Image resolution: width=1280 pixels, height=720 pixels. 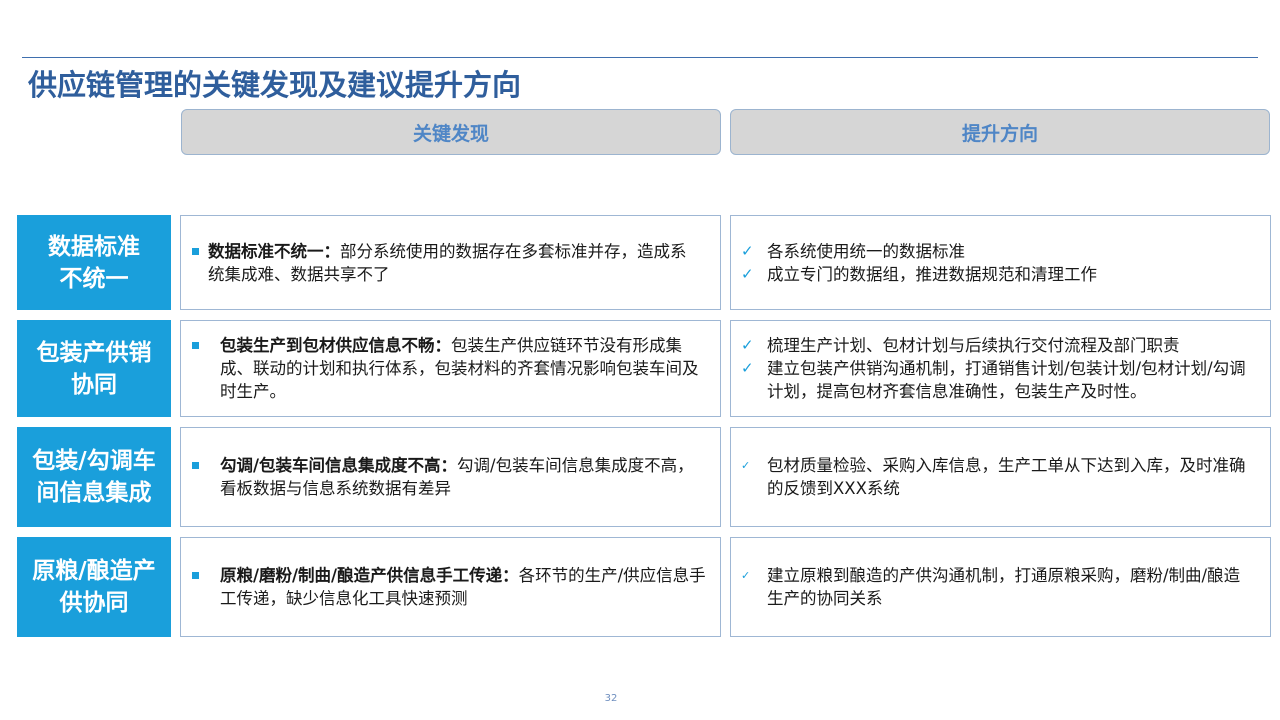 I want to click on row-label-data-standard: 数据标准不统一, so click(x=94, y=262).